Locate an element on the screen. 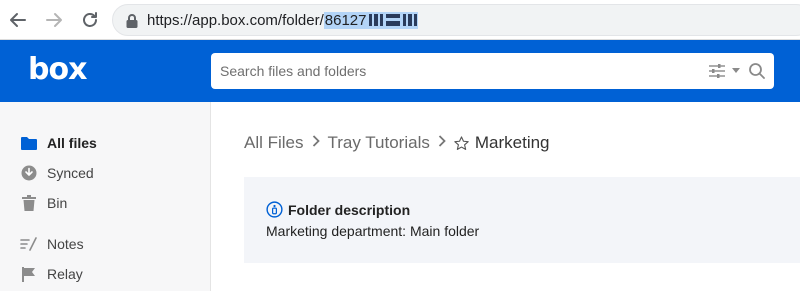 The width and height of the screenshot is (800, 291). folder-icon is located at coordinates (29, 143).